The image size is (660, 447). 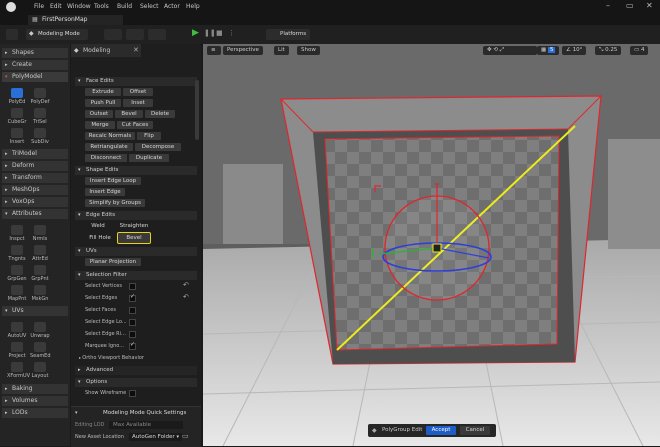 What do you see at coordinates (35, 214) in the screenshot?
I see `category-attributes: ▾ Attributes` at bounding box center [35, 214].